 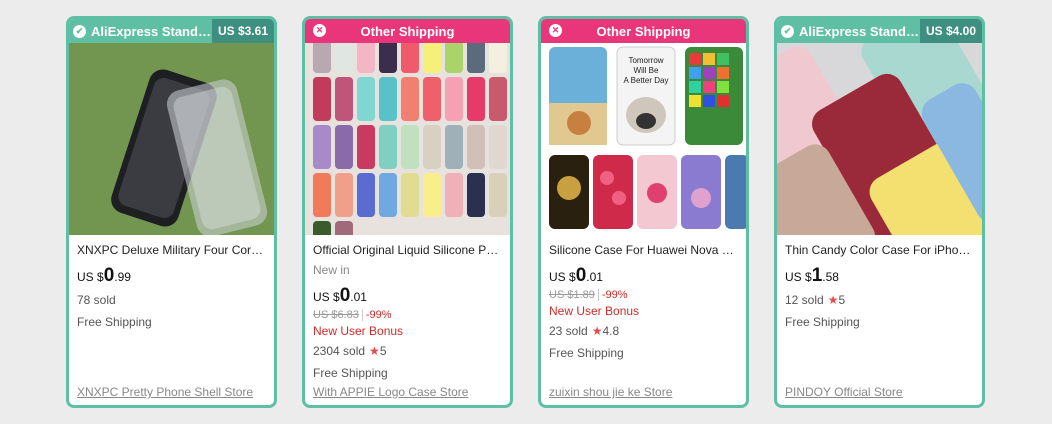 I want to click on shipping-banner: ✔ AliExpress Standard... US $4.00, so click(x=879, y=31).